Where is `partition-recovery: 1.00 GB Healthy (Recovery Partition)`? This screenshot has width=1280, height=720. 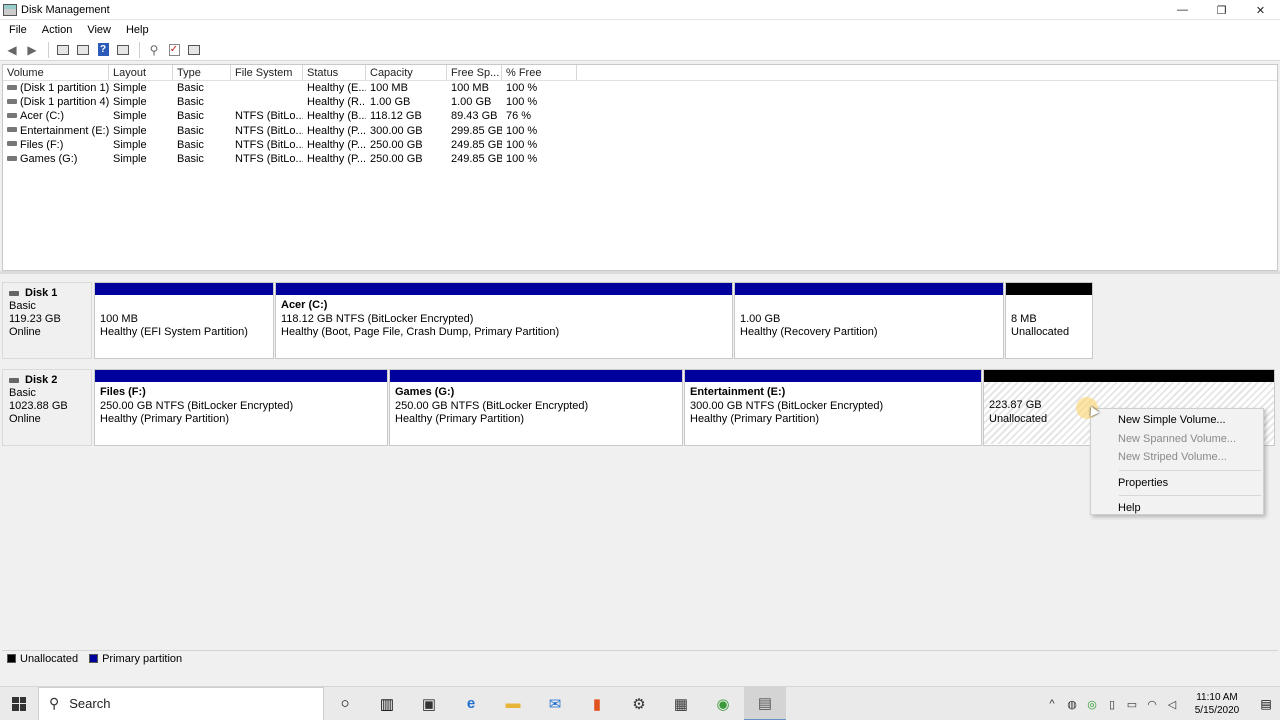
partition-recovery: 1.00 GB Healthy (Recovery Partition) is located at coordinates (869, 320).